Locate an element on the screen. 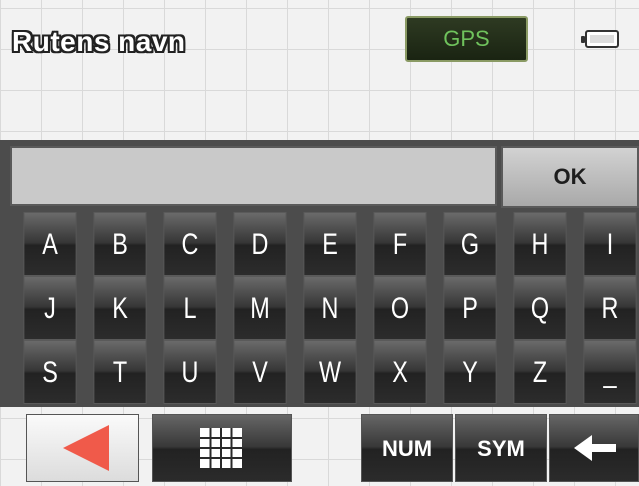 This screenshot has width=639, height=486. key-w: W is located at coordinates (330, 372).